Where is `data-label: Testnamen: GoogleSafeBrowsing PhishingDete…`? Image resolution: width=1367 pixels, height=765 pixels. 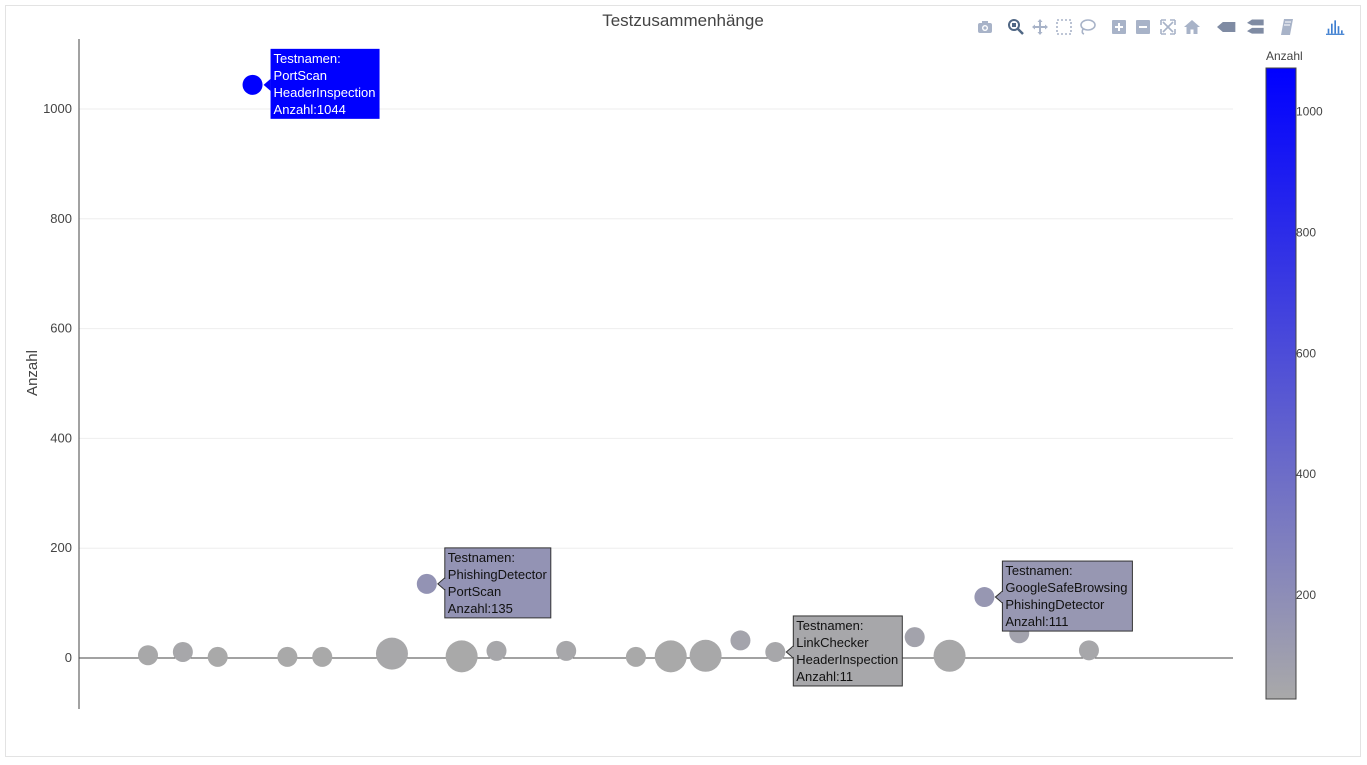
data-label: Testnamen: GoogleSafeBrowsing PhishingDete… is located at coordinates (1063, 596).